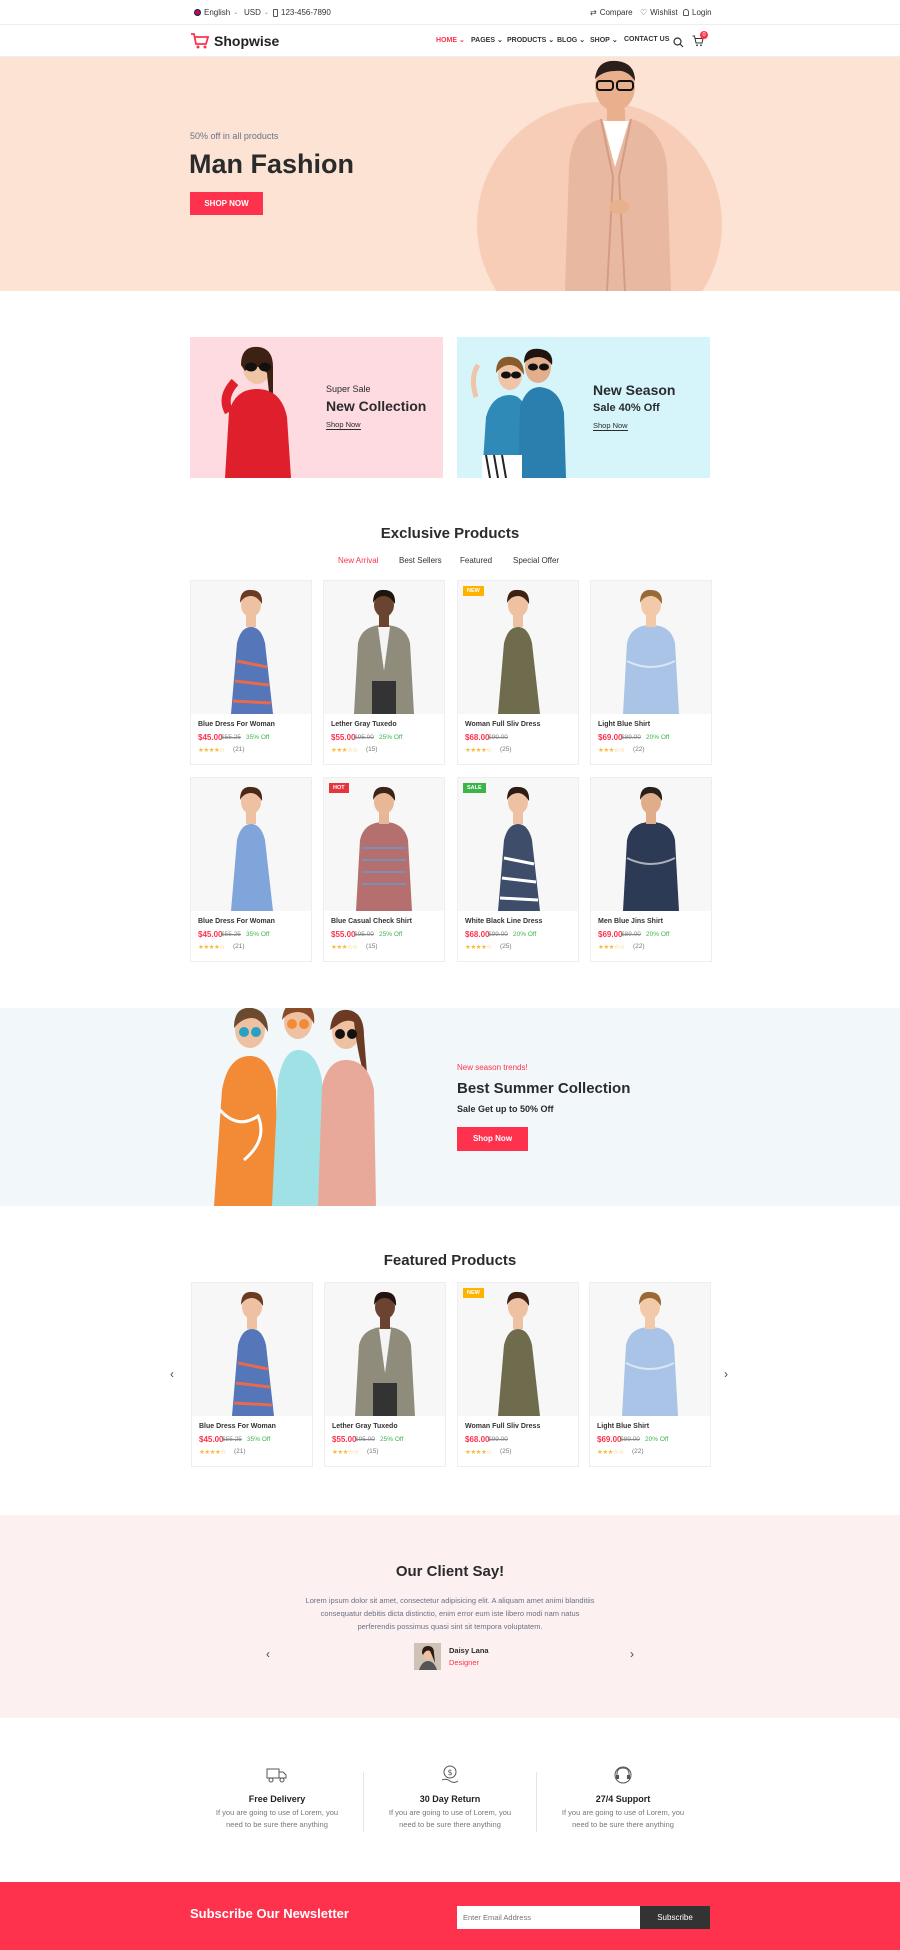 Image resolution: width=900 pixels, height=1950 pixels. What do you see at coordinates (450, 1916) in the screenshot?
I see `newsletter-section: Subscribe Our Newsletter Subscribe` at bounding box center [450, 1916].